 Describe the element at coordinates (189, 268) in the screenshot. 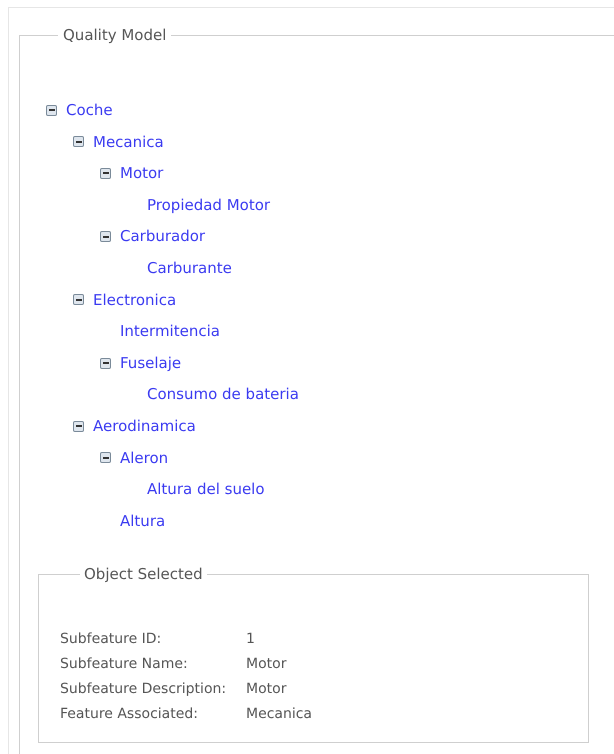

I see `tree-item: Carburante` at that location.